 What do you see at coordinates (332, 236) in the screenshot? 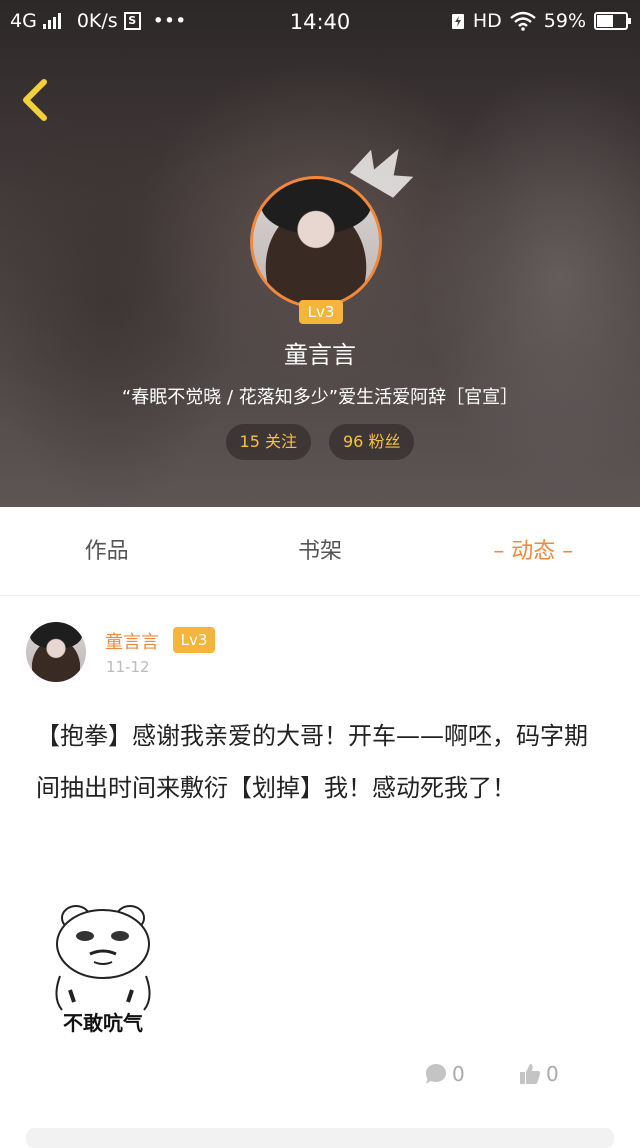
I see `profile-avatar: Lv3` at bounding box center [332, 236].